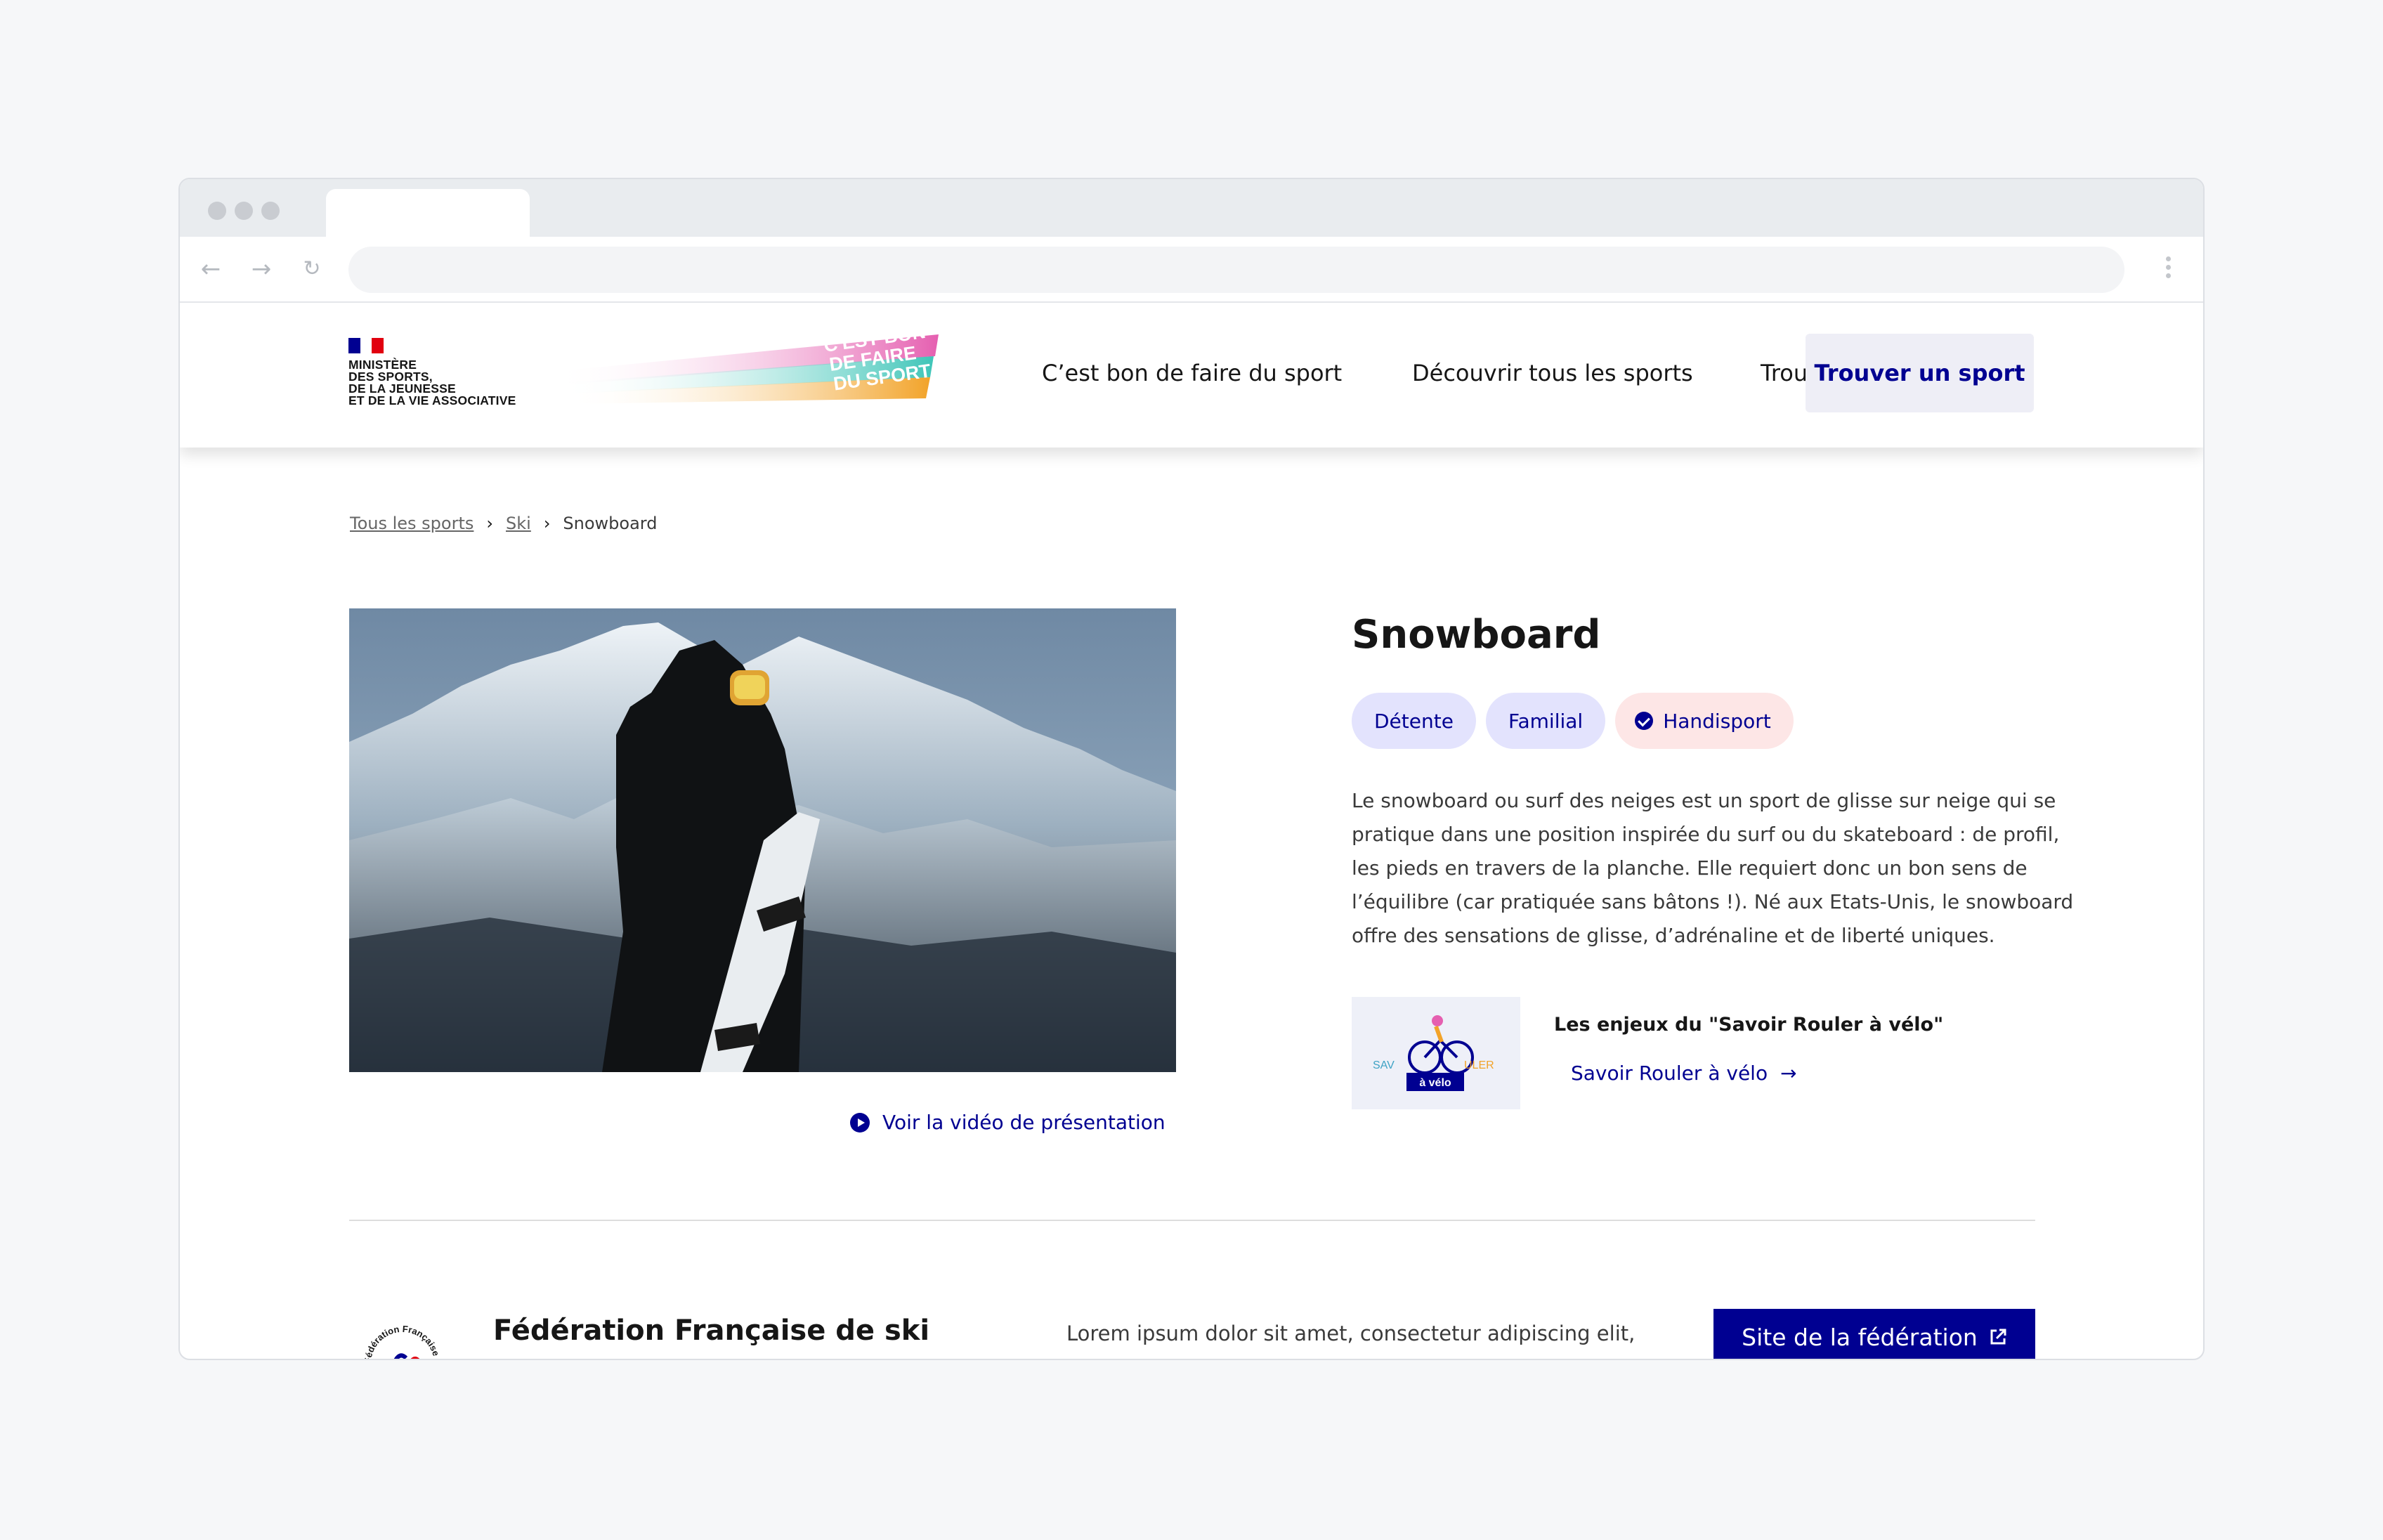 The width and height of the screenshot is (2383, 1540). I want to click on browser-toolbar: ← → ↻, so click(1191, 270).